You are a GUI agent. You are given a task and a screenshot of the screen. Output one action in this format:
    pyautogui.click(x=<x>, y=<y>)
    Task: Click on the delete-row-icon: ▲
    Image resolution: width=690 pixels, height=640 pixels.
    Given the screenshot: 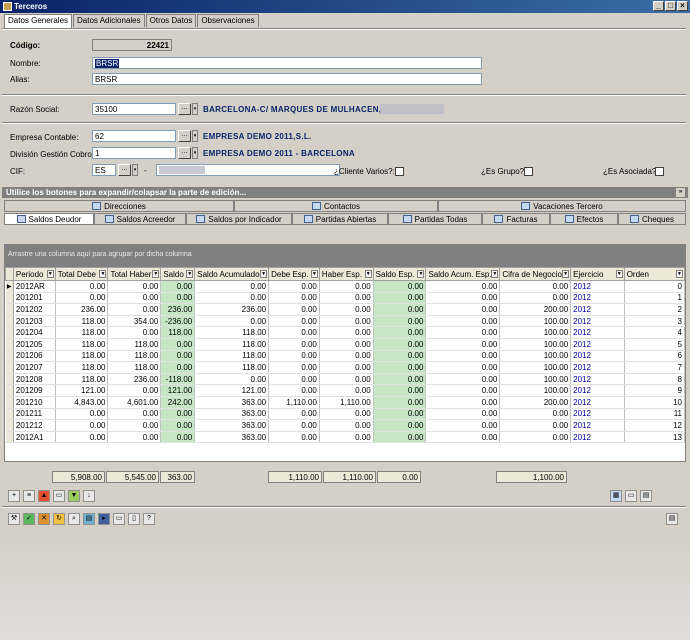 What is the action you would take?
    pyautogui.click(x=44, y=496)
    